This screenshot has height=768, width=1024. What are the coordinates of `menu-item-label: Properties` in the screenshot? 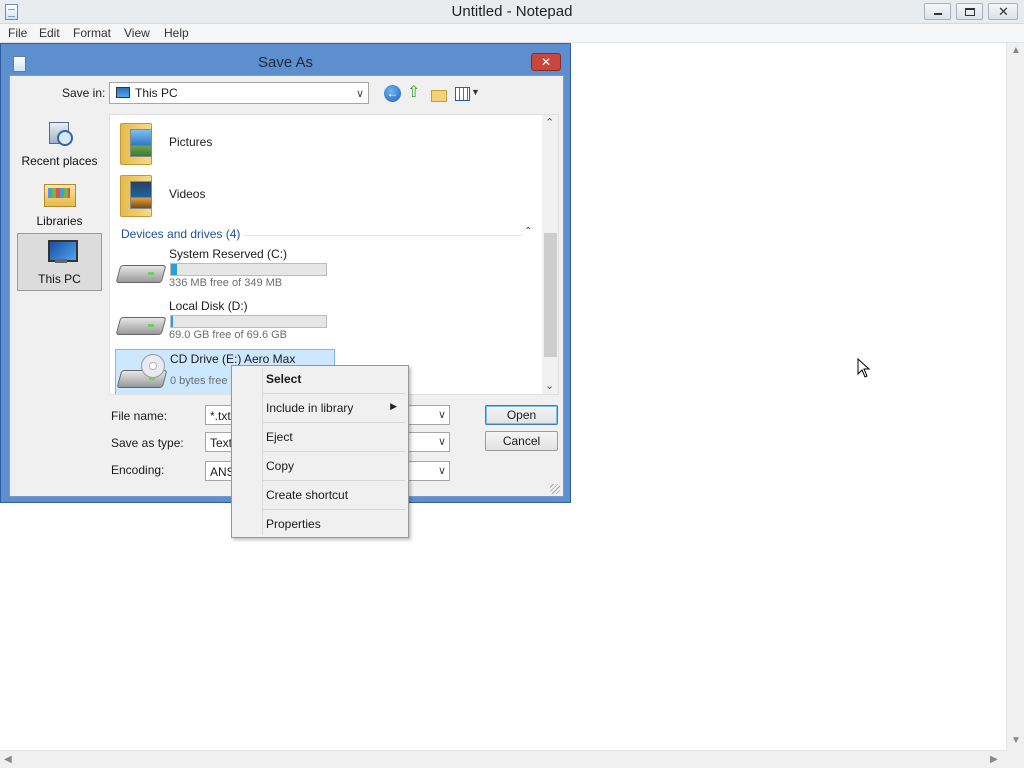 It's located at (293, 524).